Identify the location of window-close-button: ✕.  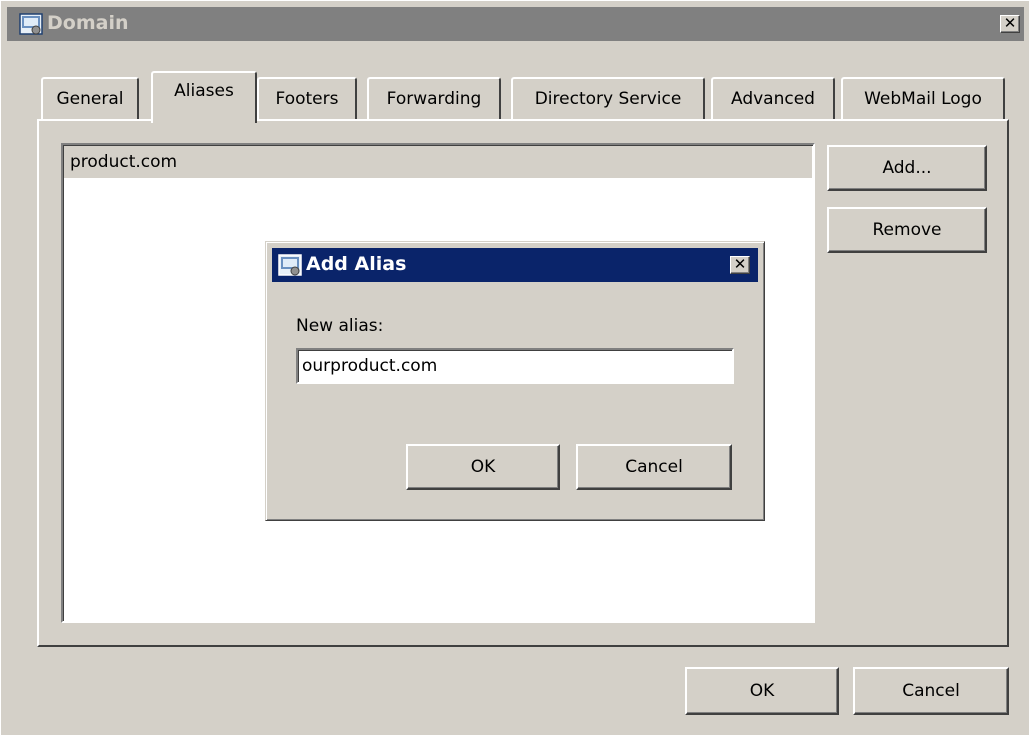
(1010, 24).